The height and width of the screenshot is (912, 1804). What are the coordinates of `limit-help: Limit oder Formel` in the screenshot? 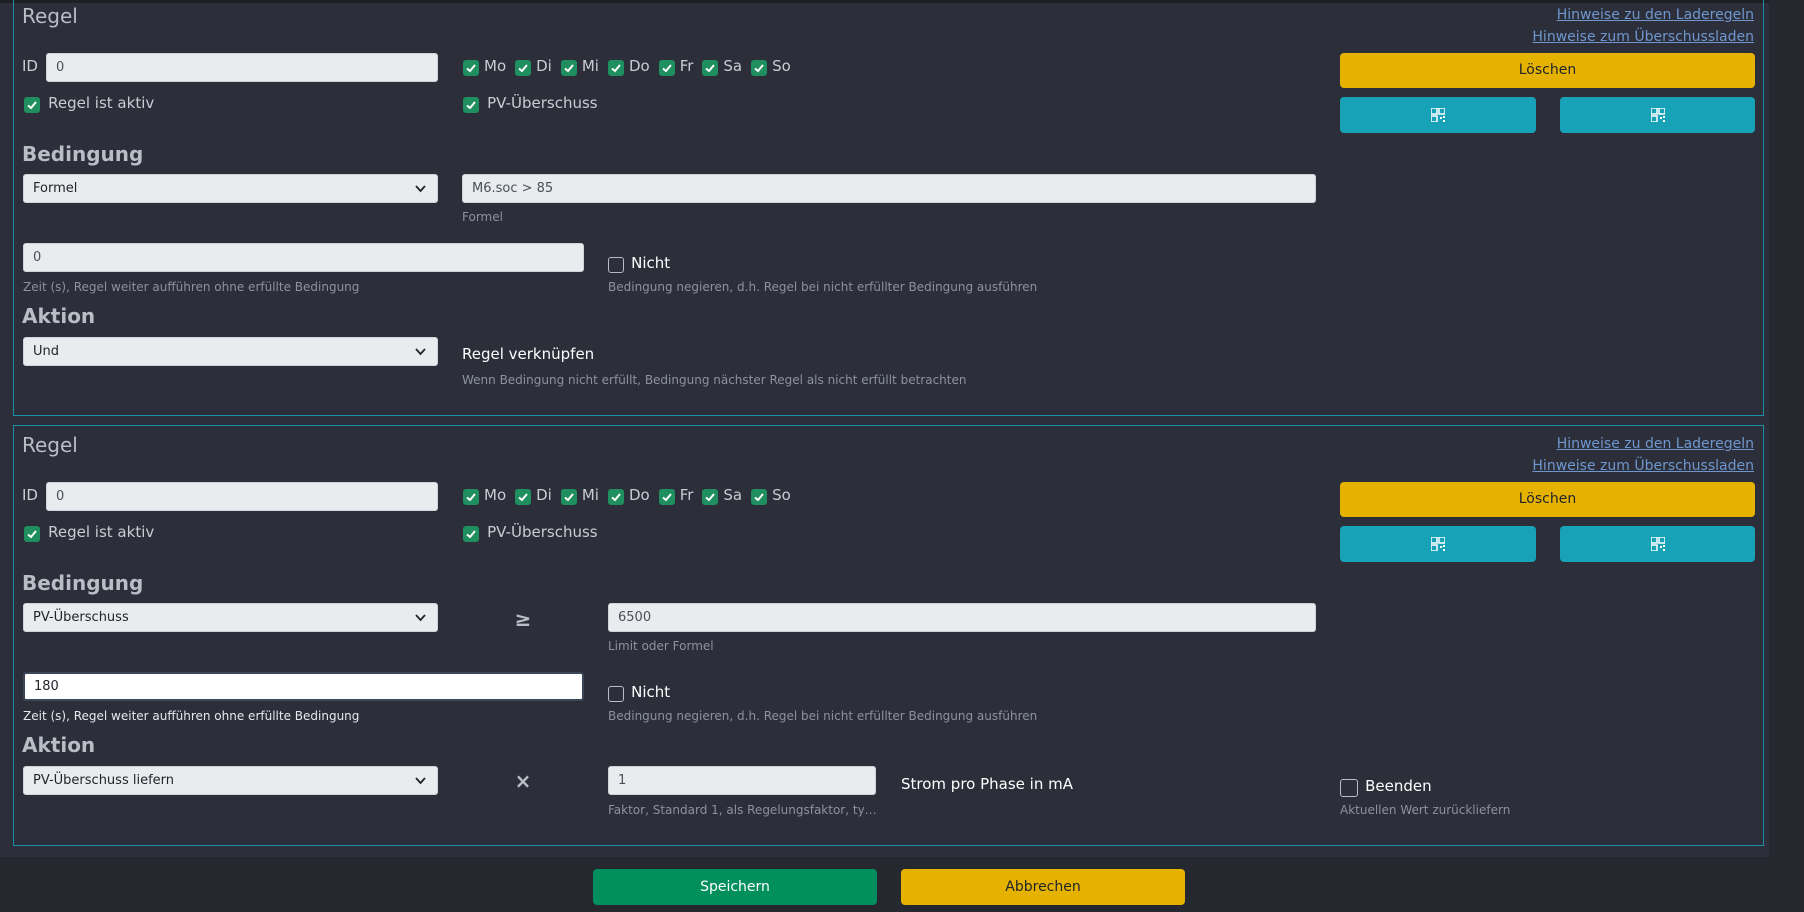 It's located at (661, 646).